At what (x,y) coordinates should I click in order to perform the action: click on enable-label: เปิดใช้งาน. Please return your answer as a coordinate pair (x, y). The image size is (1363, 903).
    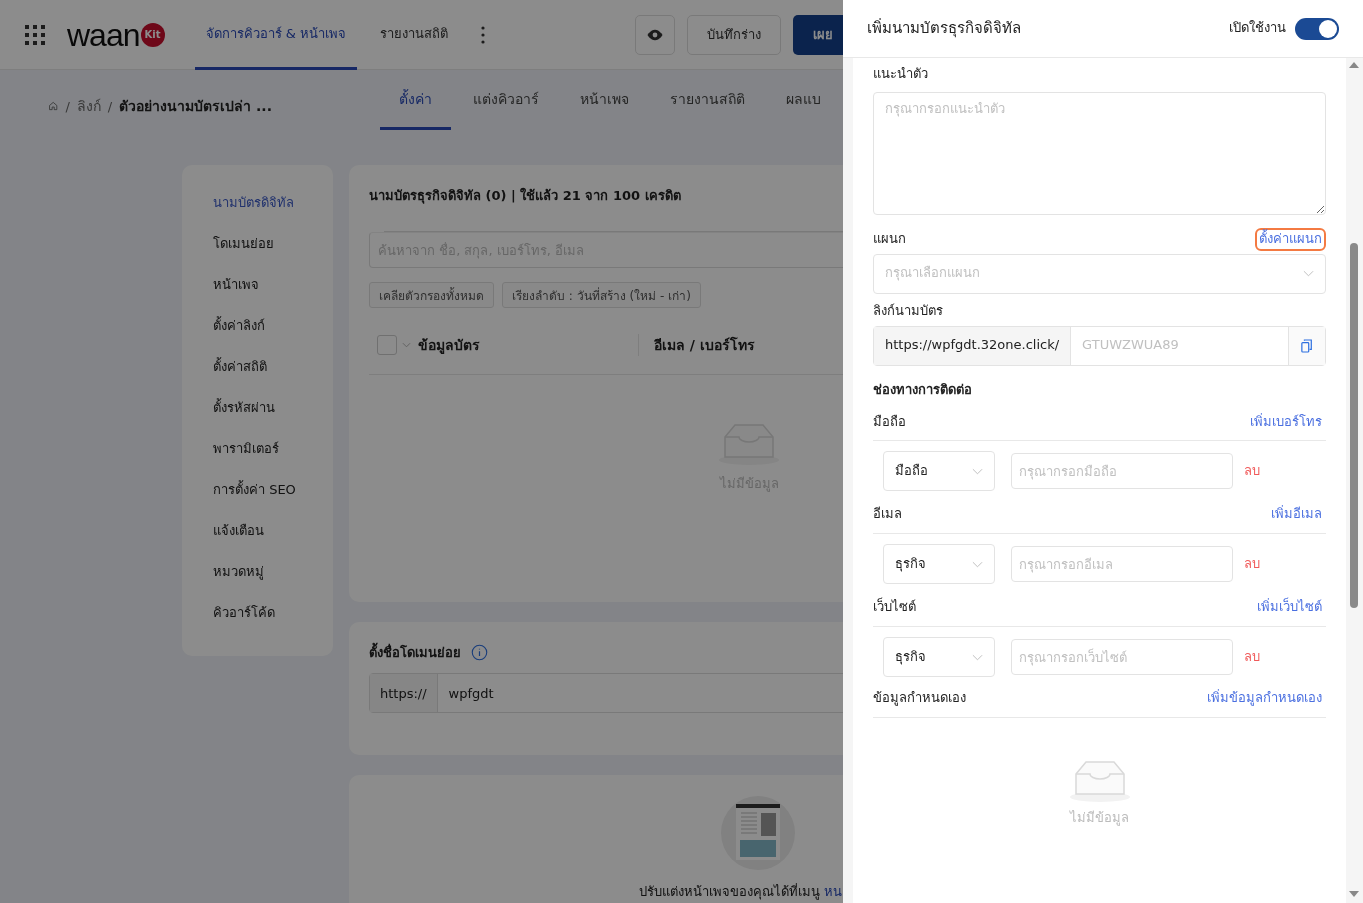
    Looking at the image, I should click on (1257, 28).